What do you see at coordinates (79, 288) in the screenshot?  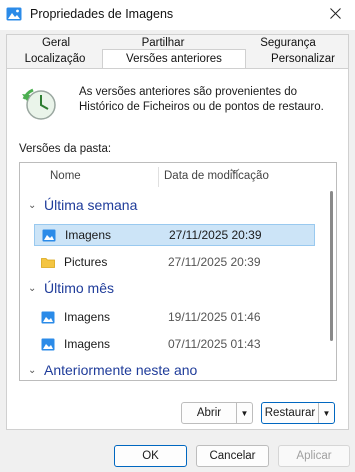 I see `group-title: Último mês` at bounding box center [79, 288].